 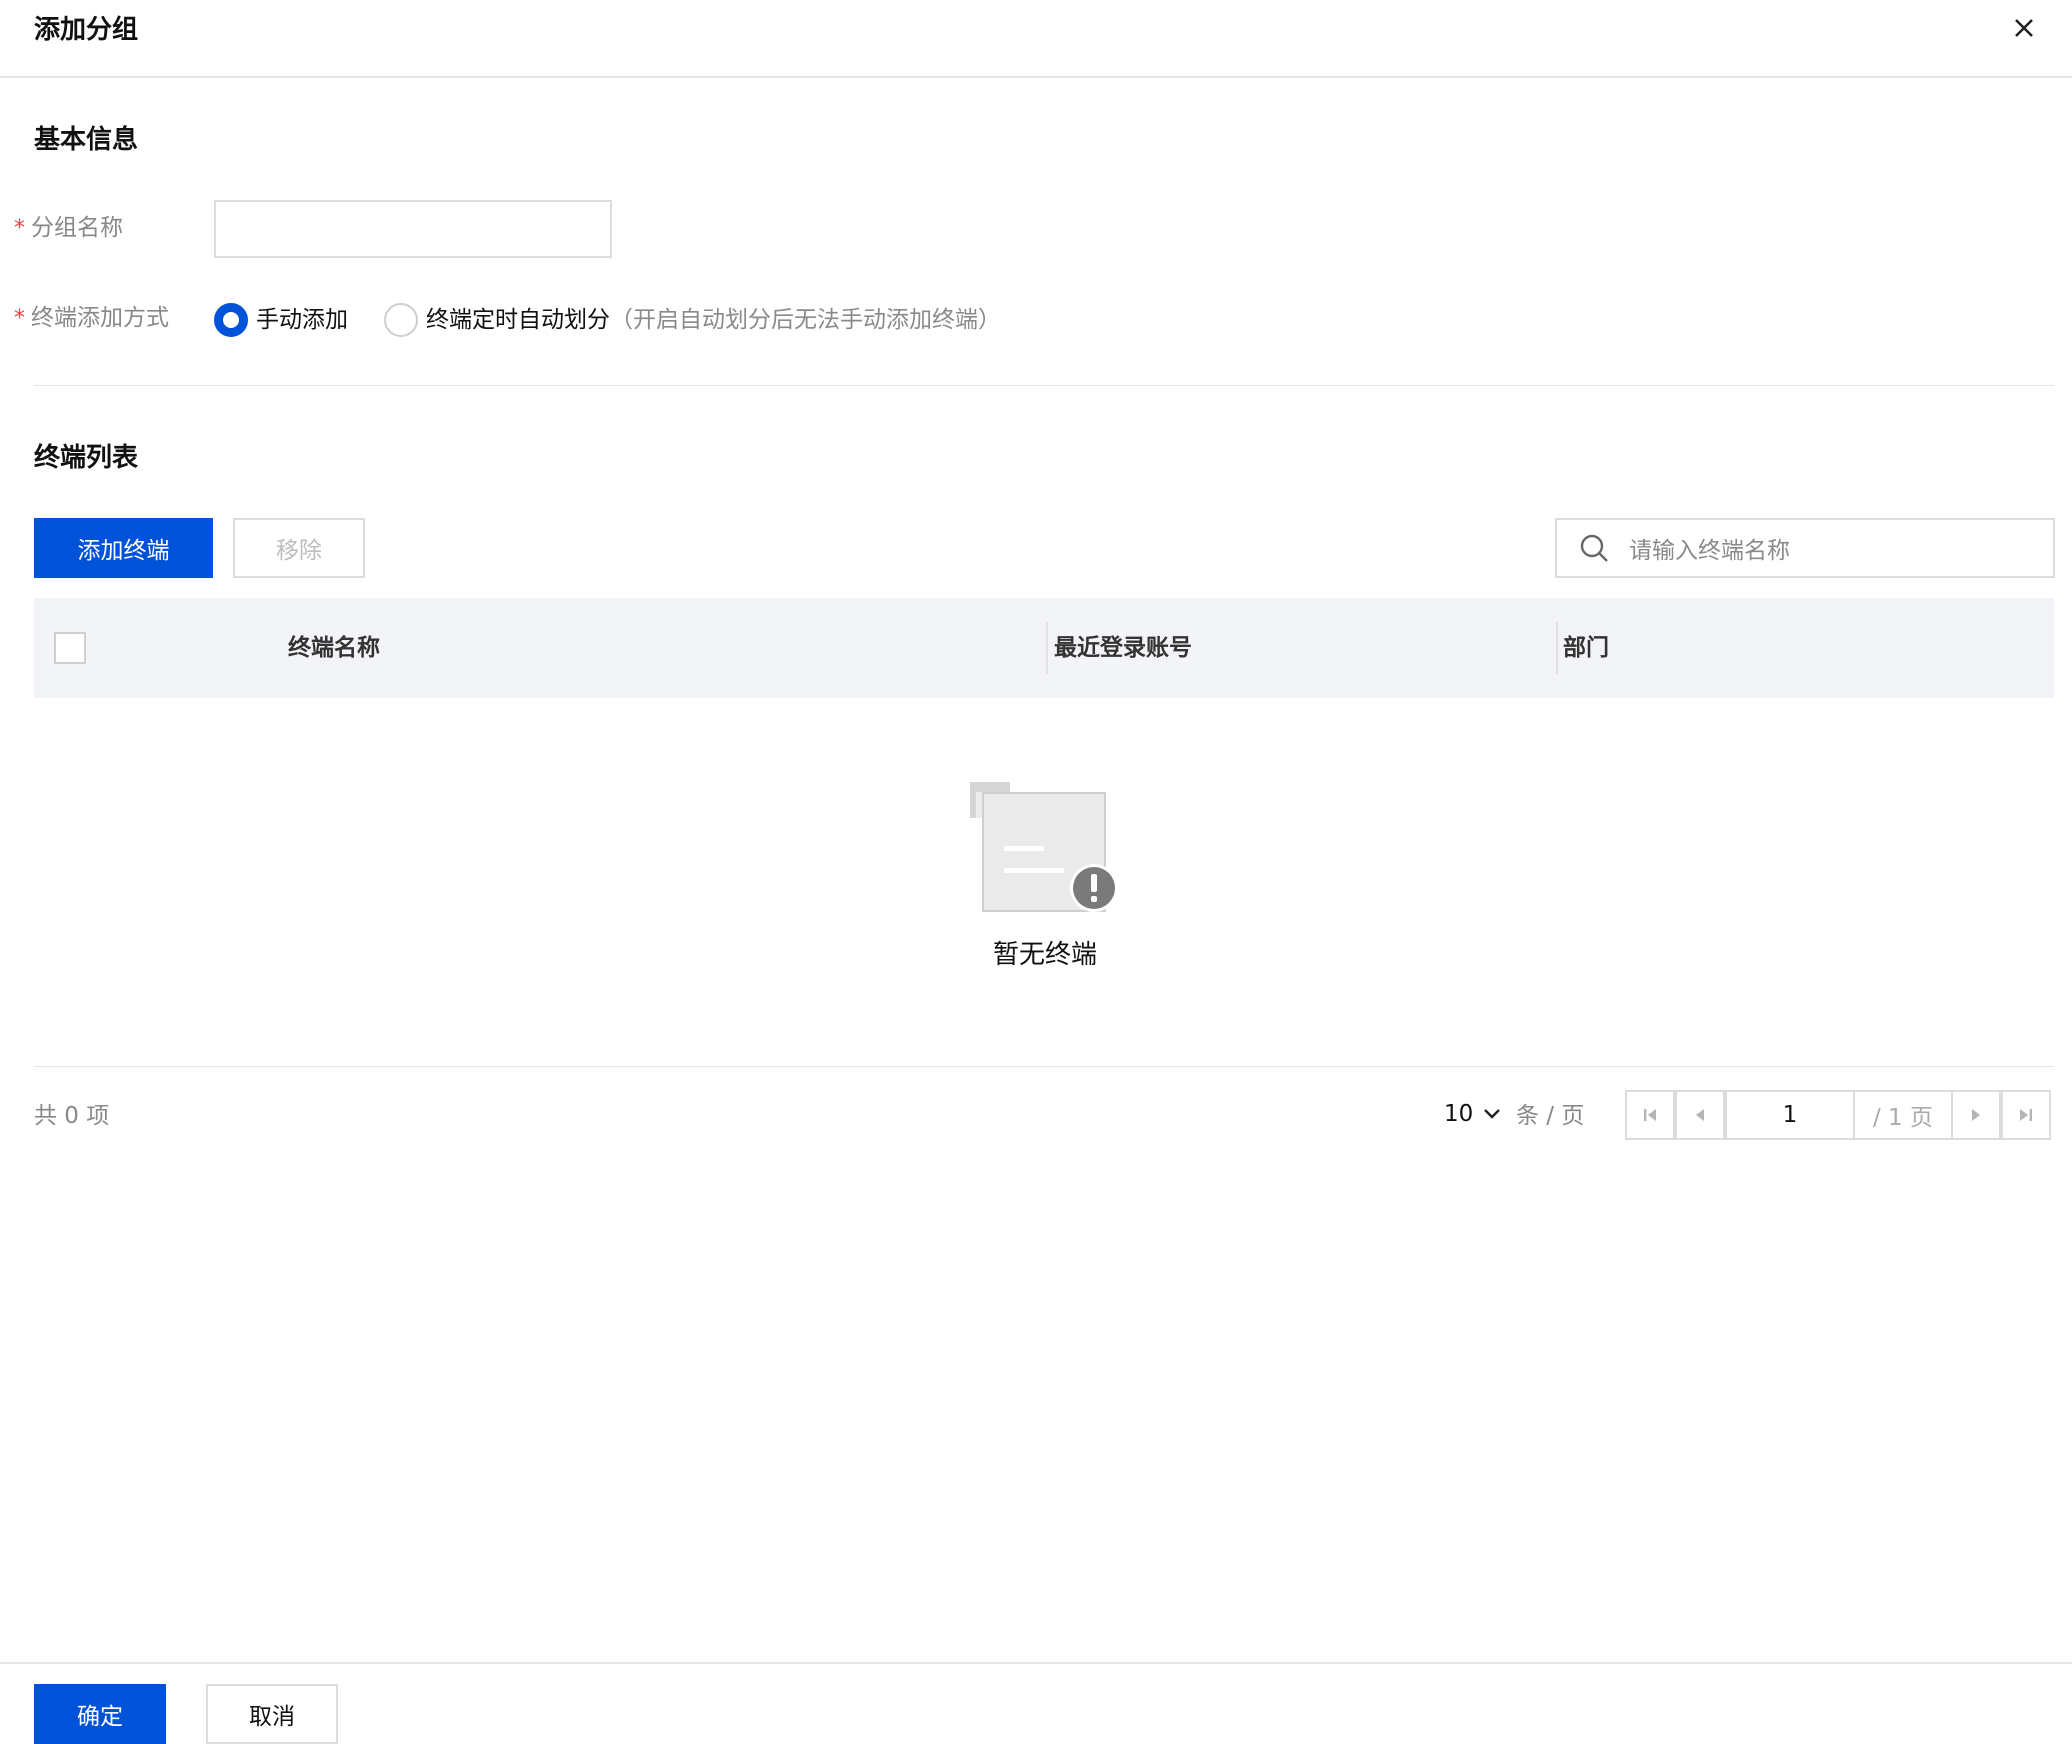 I want to click on terminal-list-section-title: 终端列表, so click(x=86, y=458).